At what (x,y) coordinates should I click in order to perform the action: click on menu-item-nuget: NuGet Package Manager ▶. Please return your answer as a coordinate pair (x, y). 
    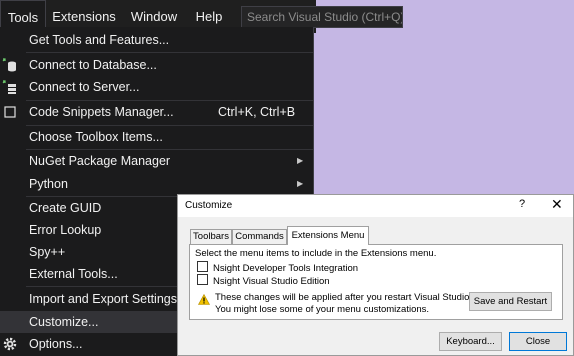
    Looking at the image, I should click on (156, 161).